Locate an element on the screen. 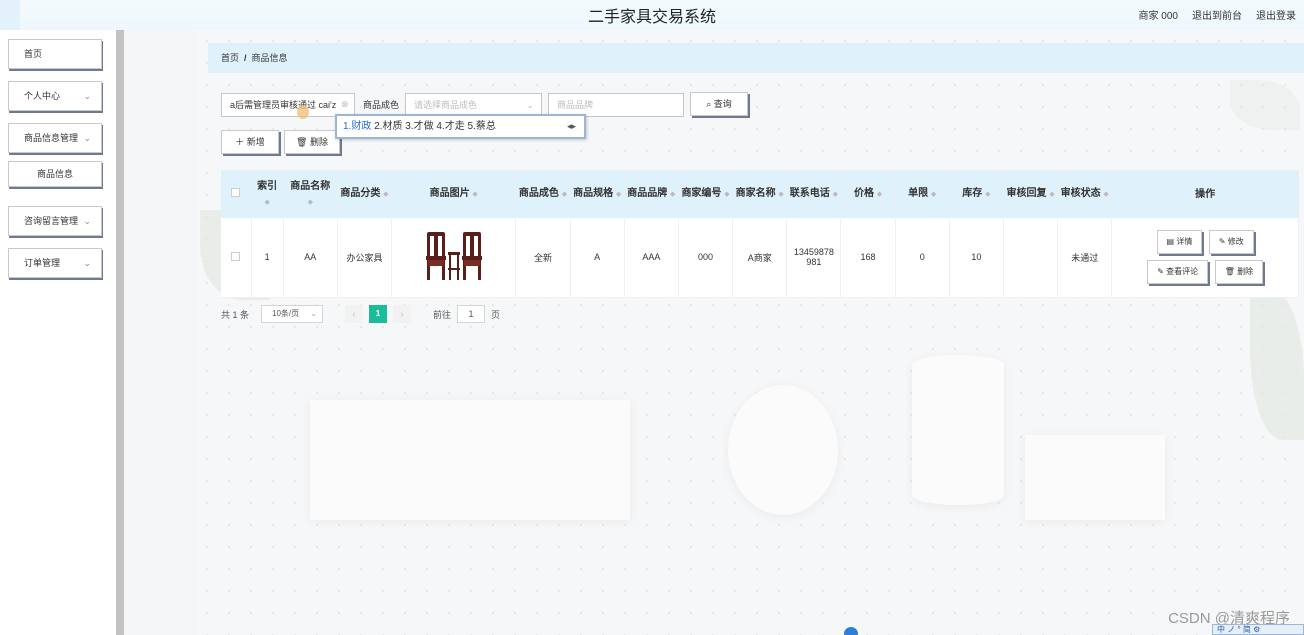 Image resolution: width=1304 pixels, height=635 pixels. ime-candidate: 1.财政 is located at coordinates (357, 126).